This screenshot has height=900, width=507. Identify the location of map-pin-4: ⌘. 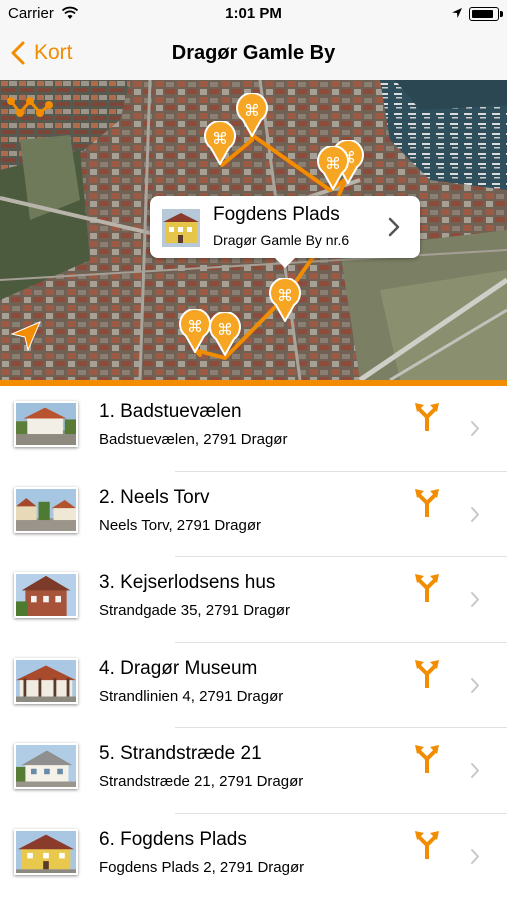
(333, 168).